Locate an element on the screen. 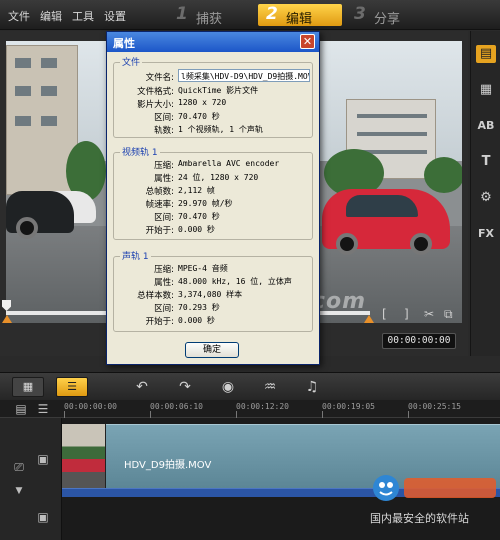  property-value: 70.293 秒 is located at coordinates (199, 307).